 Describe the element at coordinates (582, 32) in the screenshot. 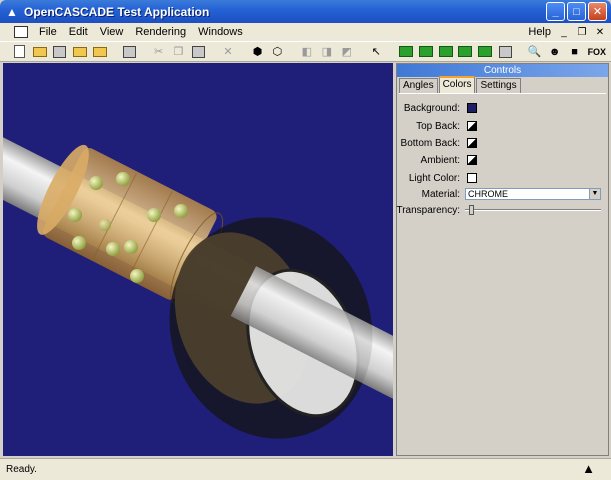

I see `doc-restore-icon: ❐` at that location.